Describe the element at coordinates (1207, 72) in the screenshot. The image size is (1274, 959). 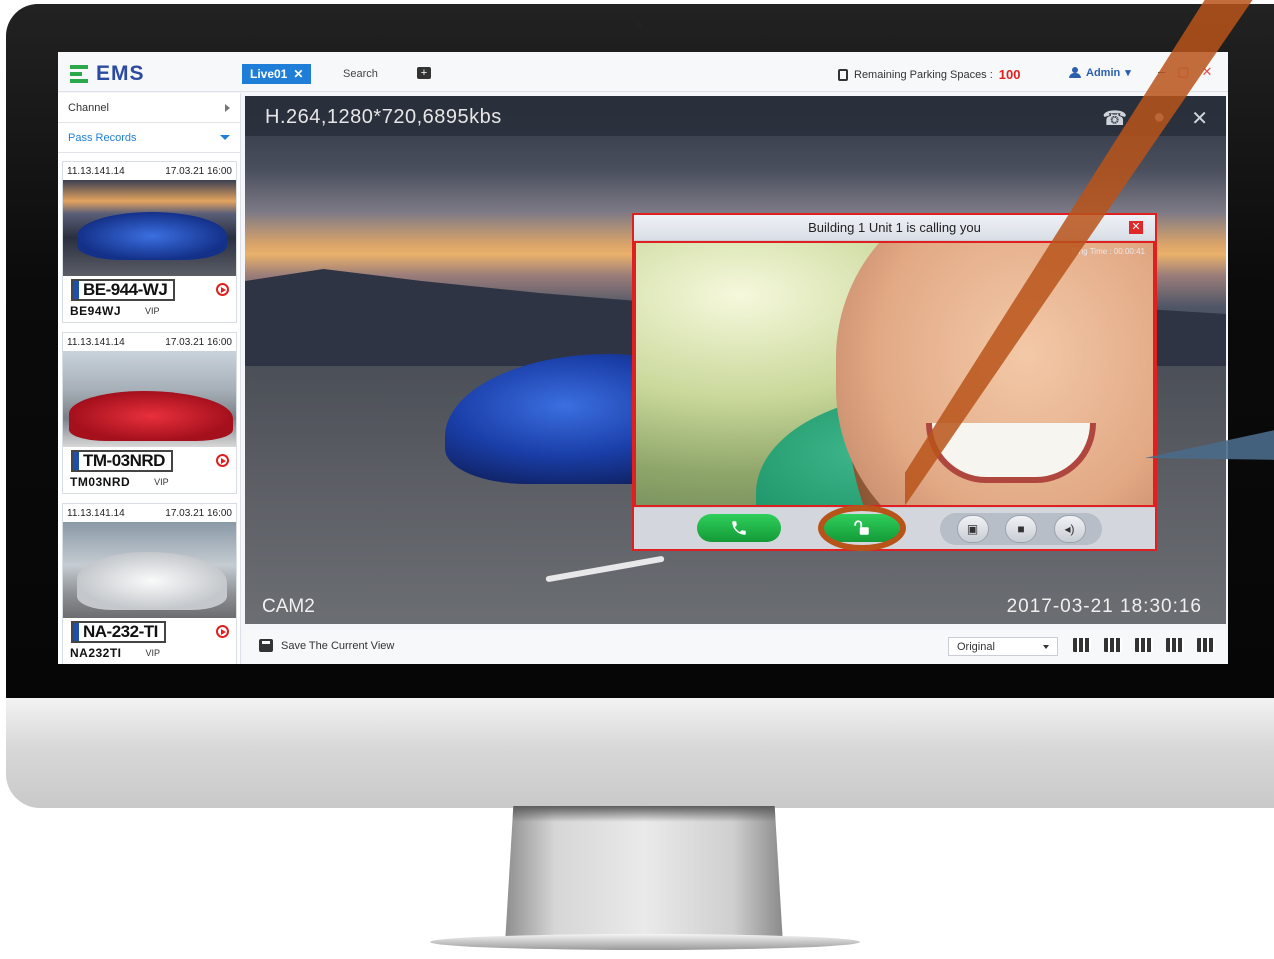
I see `close-window-icon: ✕` at that location.